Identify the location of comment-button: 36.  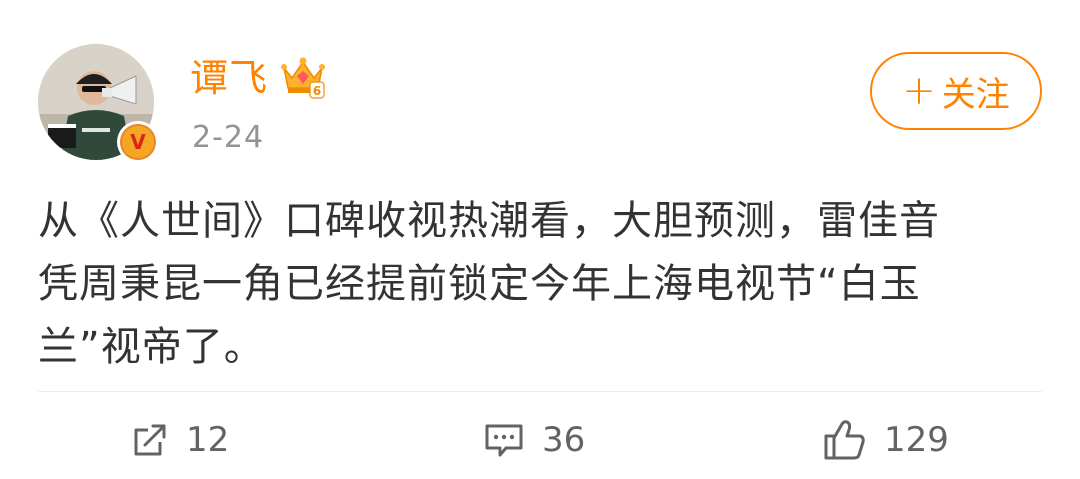
(533, 440).